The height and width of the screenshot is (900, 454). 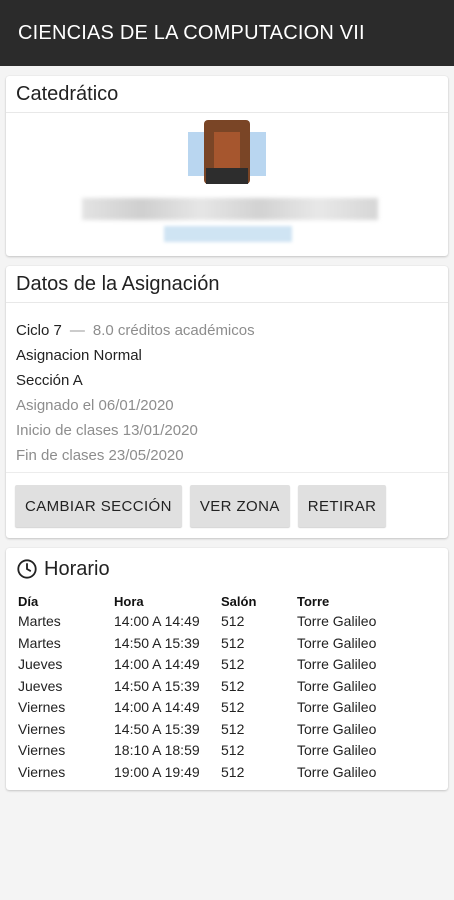 I want to click on change-section-button: CAMBIAR SECCIÓN, so click(x=98, y=506).